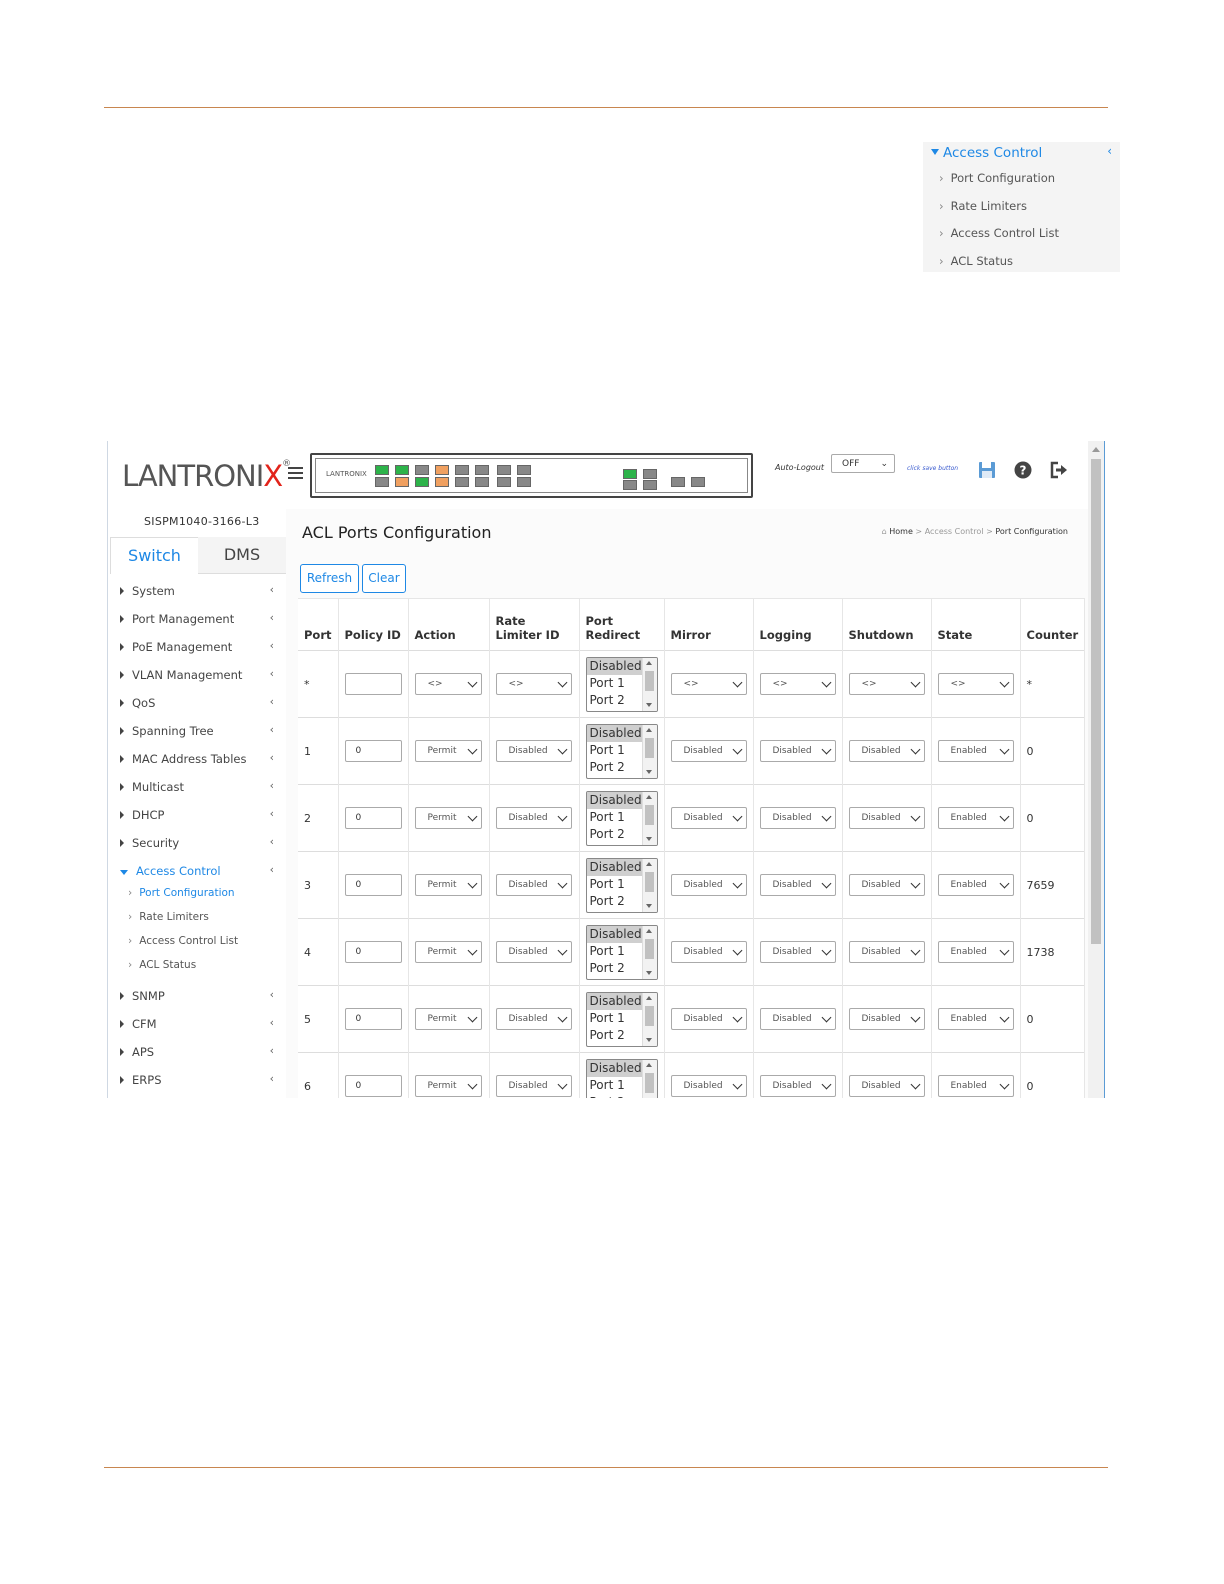 This screenshot has width=1224, height=1584. I want to click on save-icon, so click(987, 470).